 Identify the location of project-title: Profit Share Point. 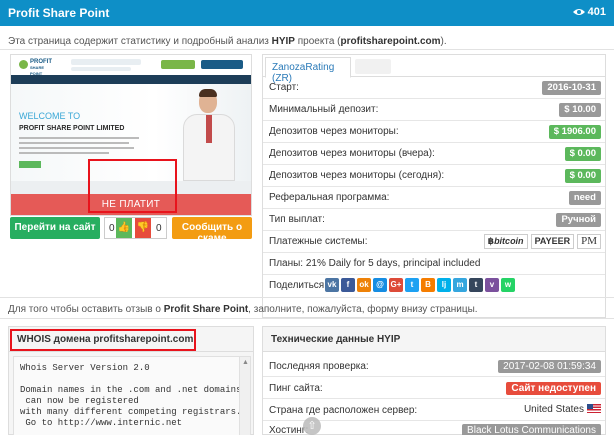
(59, 13).